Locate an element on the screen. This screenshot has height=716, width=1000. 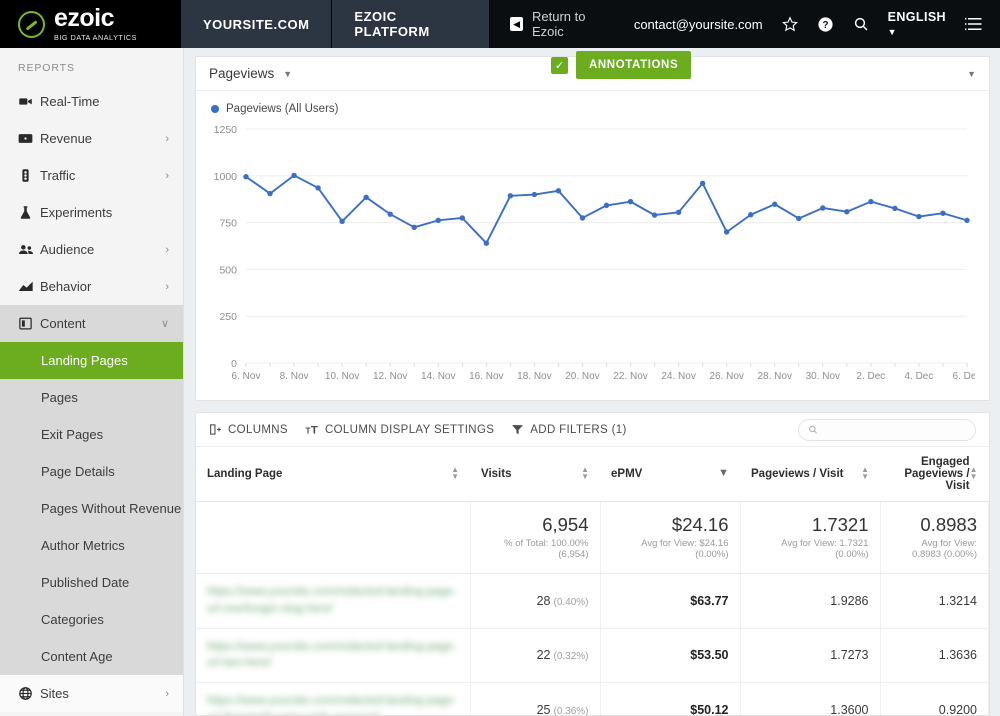
legend-color-swatch is located at coordinates (215, 109).